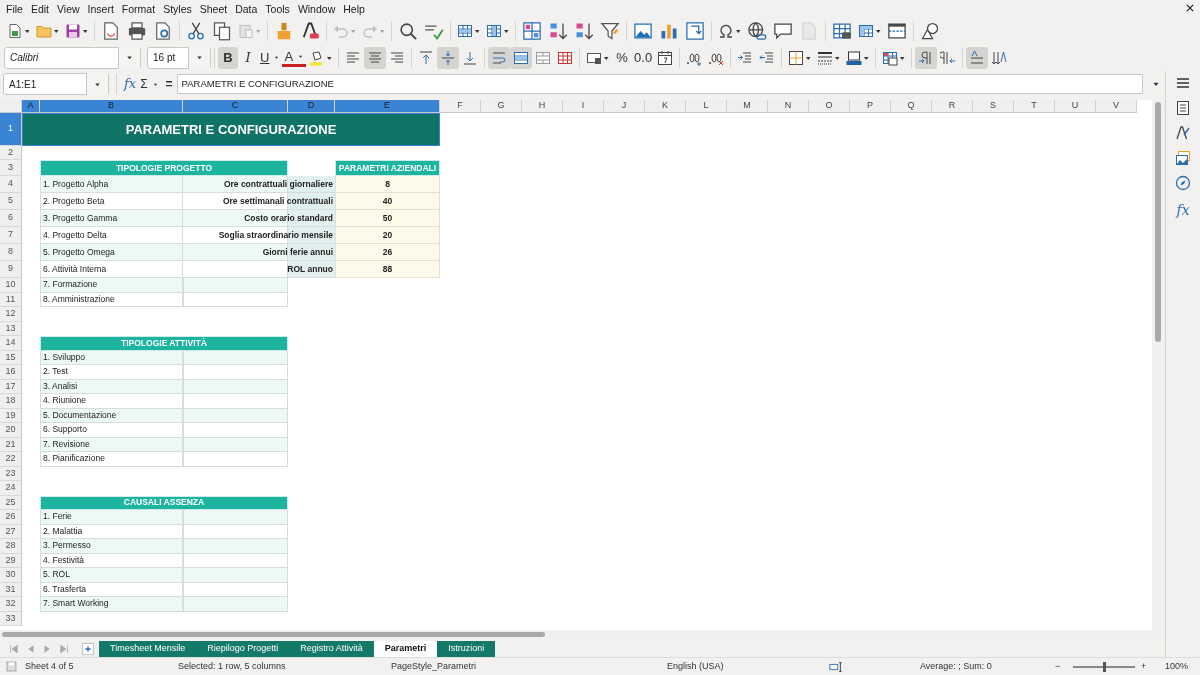 Image resolution: width=1200 pixels, height=675 pixels. What do you see at coordinates (11, 372) in the screenshot?
I see `row-header: 16` at bounding box center [11, 372].